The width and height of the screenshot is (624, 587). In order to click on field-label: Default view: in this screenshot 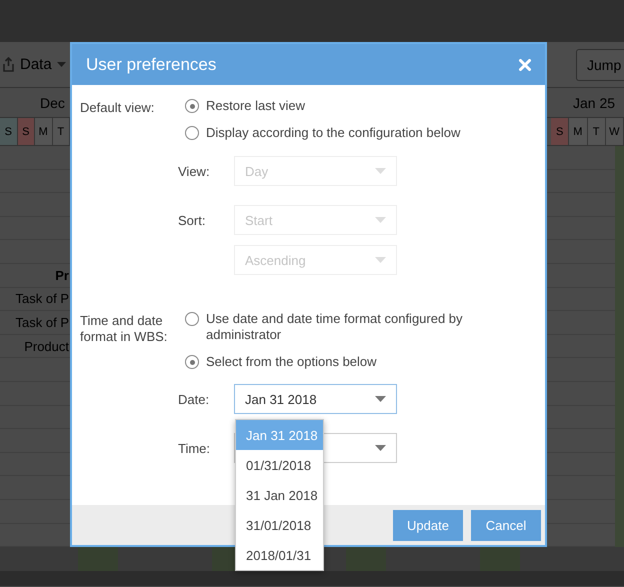, I will do `click(118, 108)`.